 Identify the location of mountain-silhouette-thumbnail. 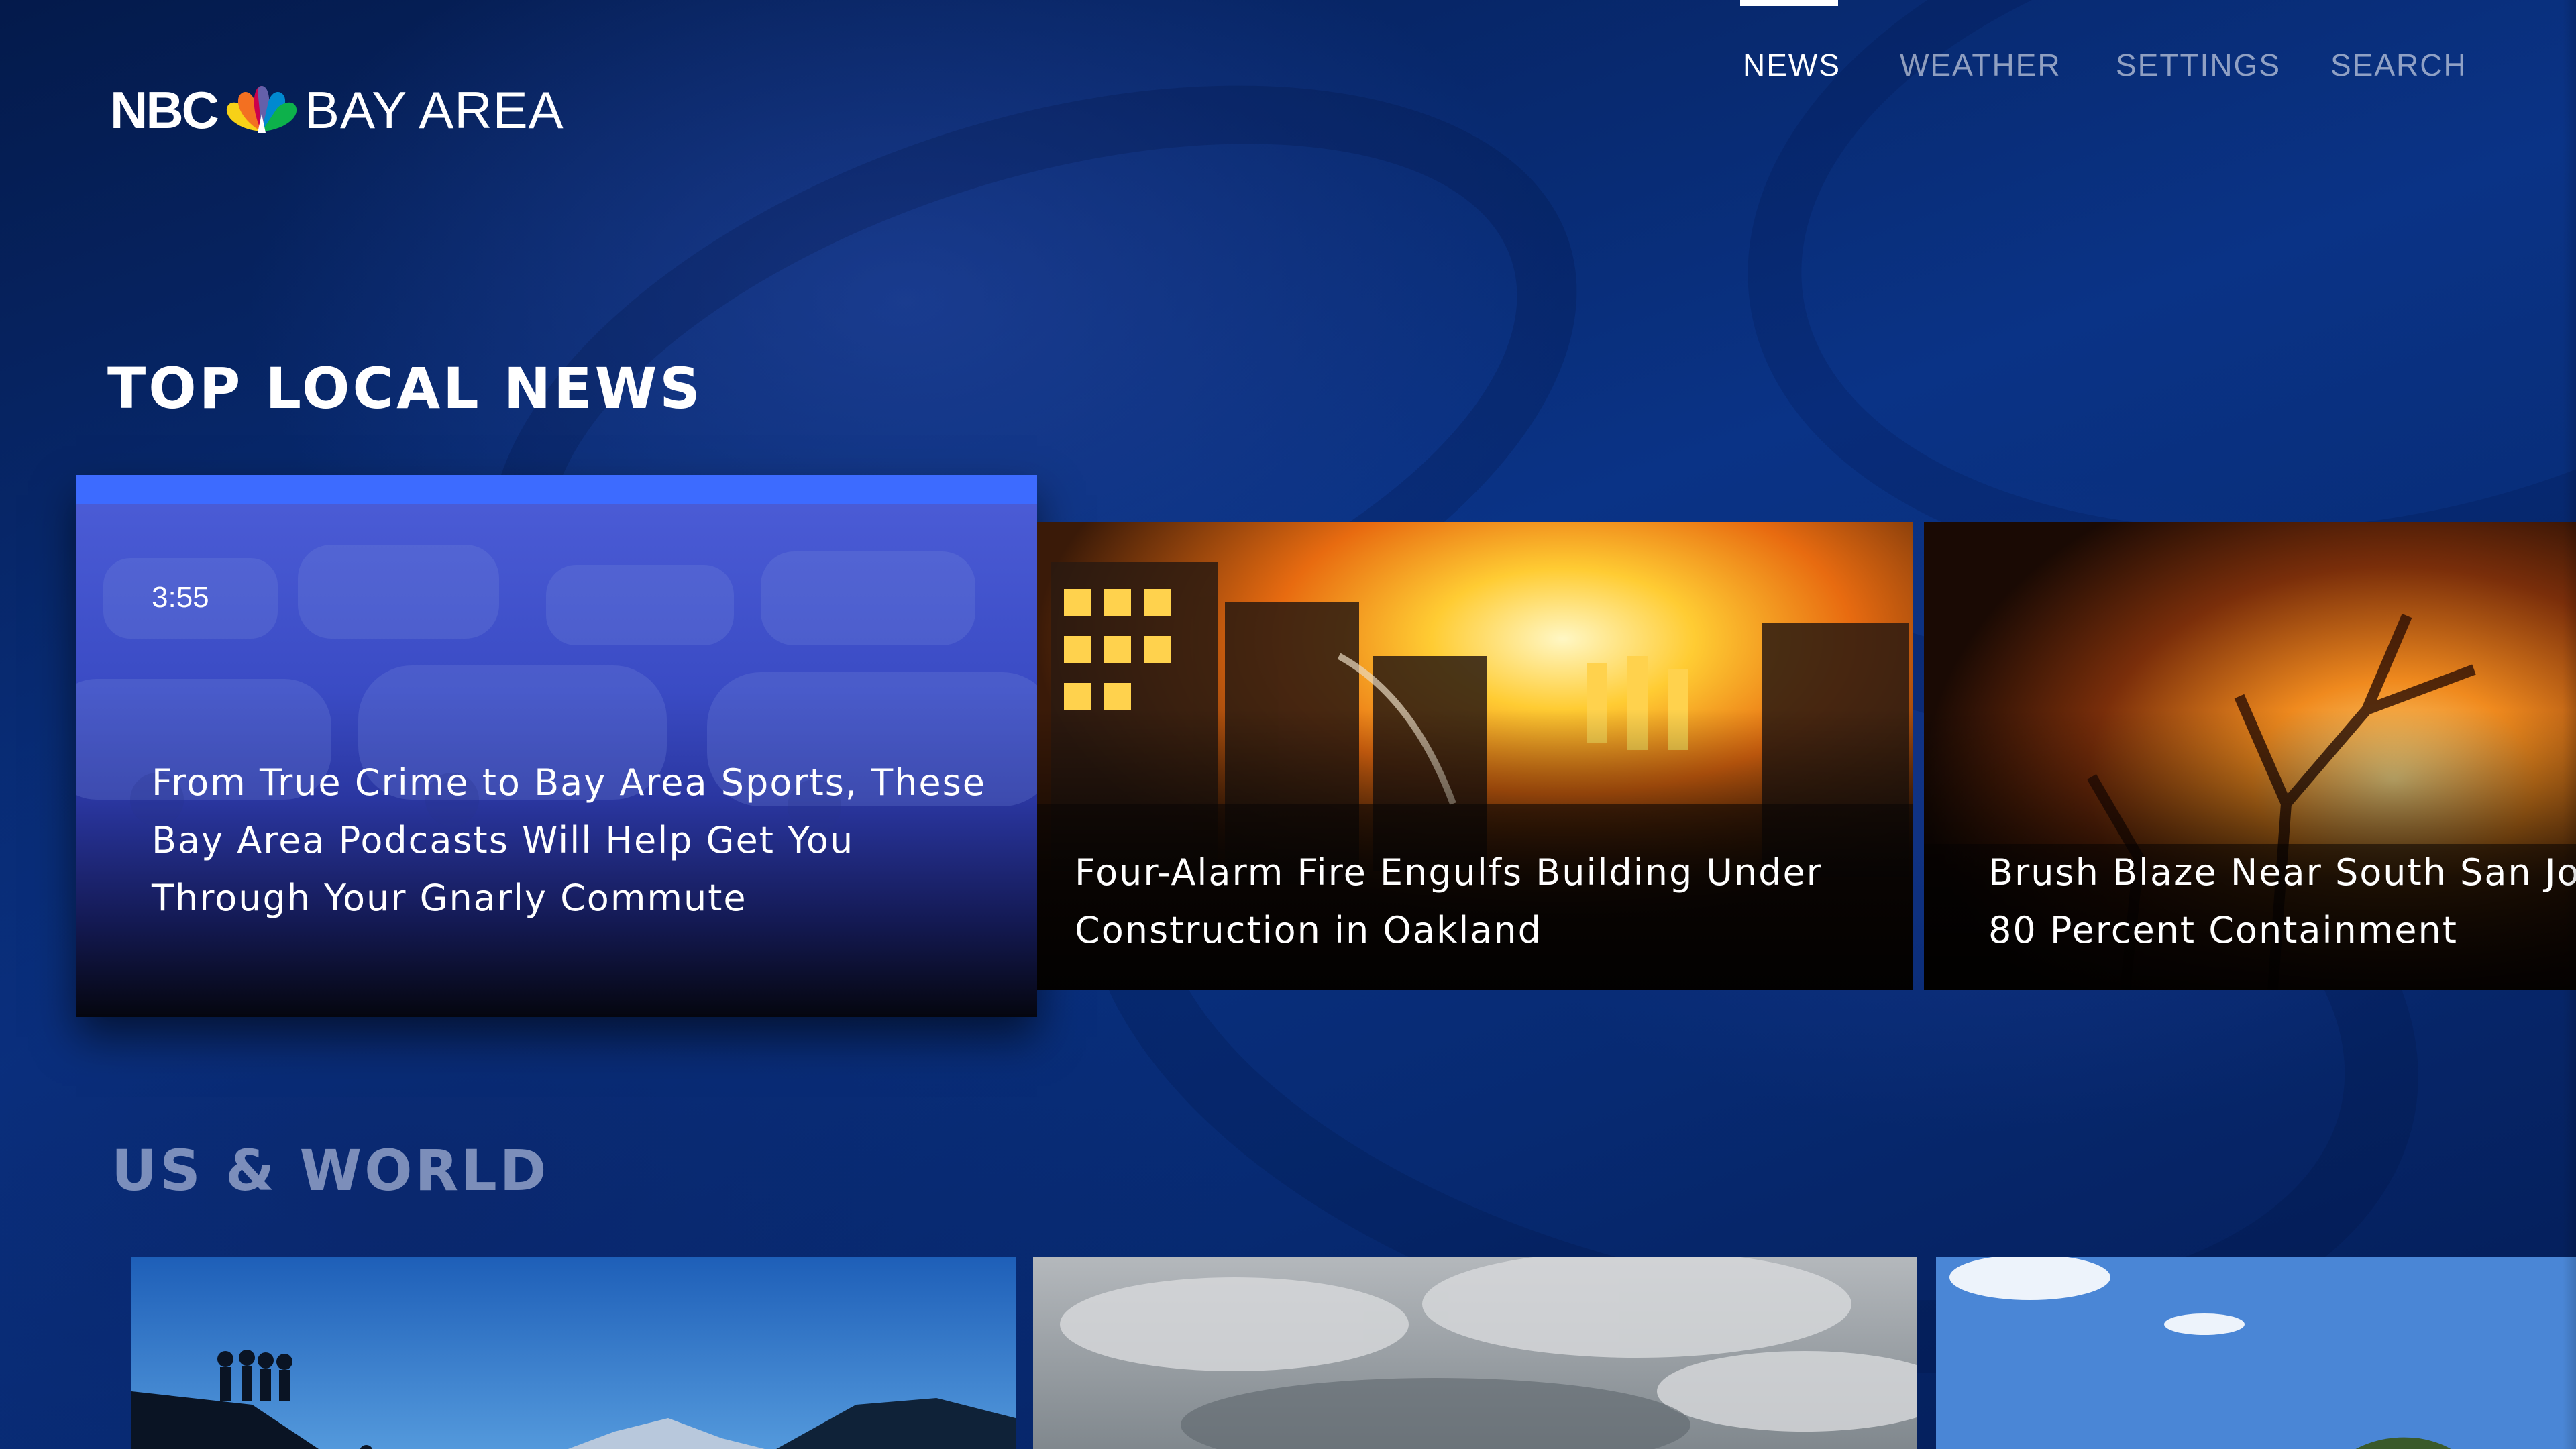
(573, 1353).